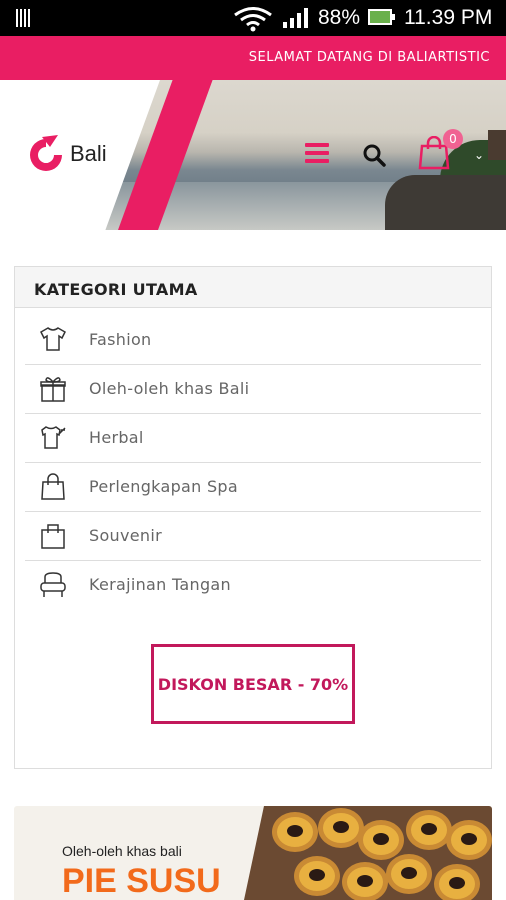 The height and width of the screenshot is (900, 506). I want to click on discount-button: DISKON BESAR - 70%, so click(253, 684).